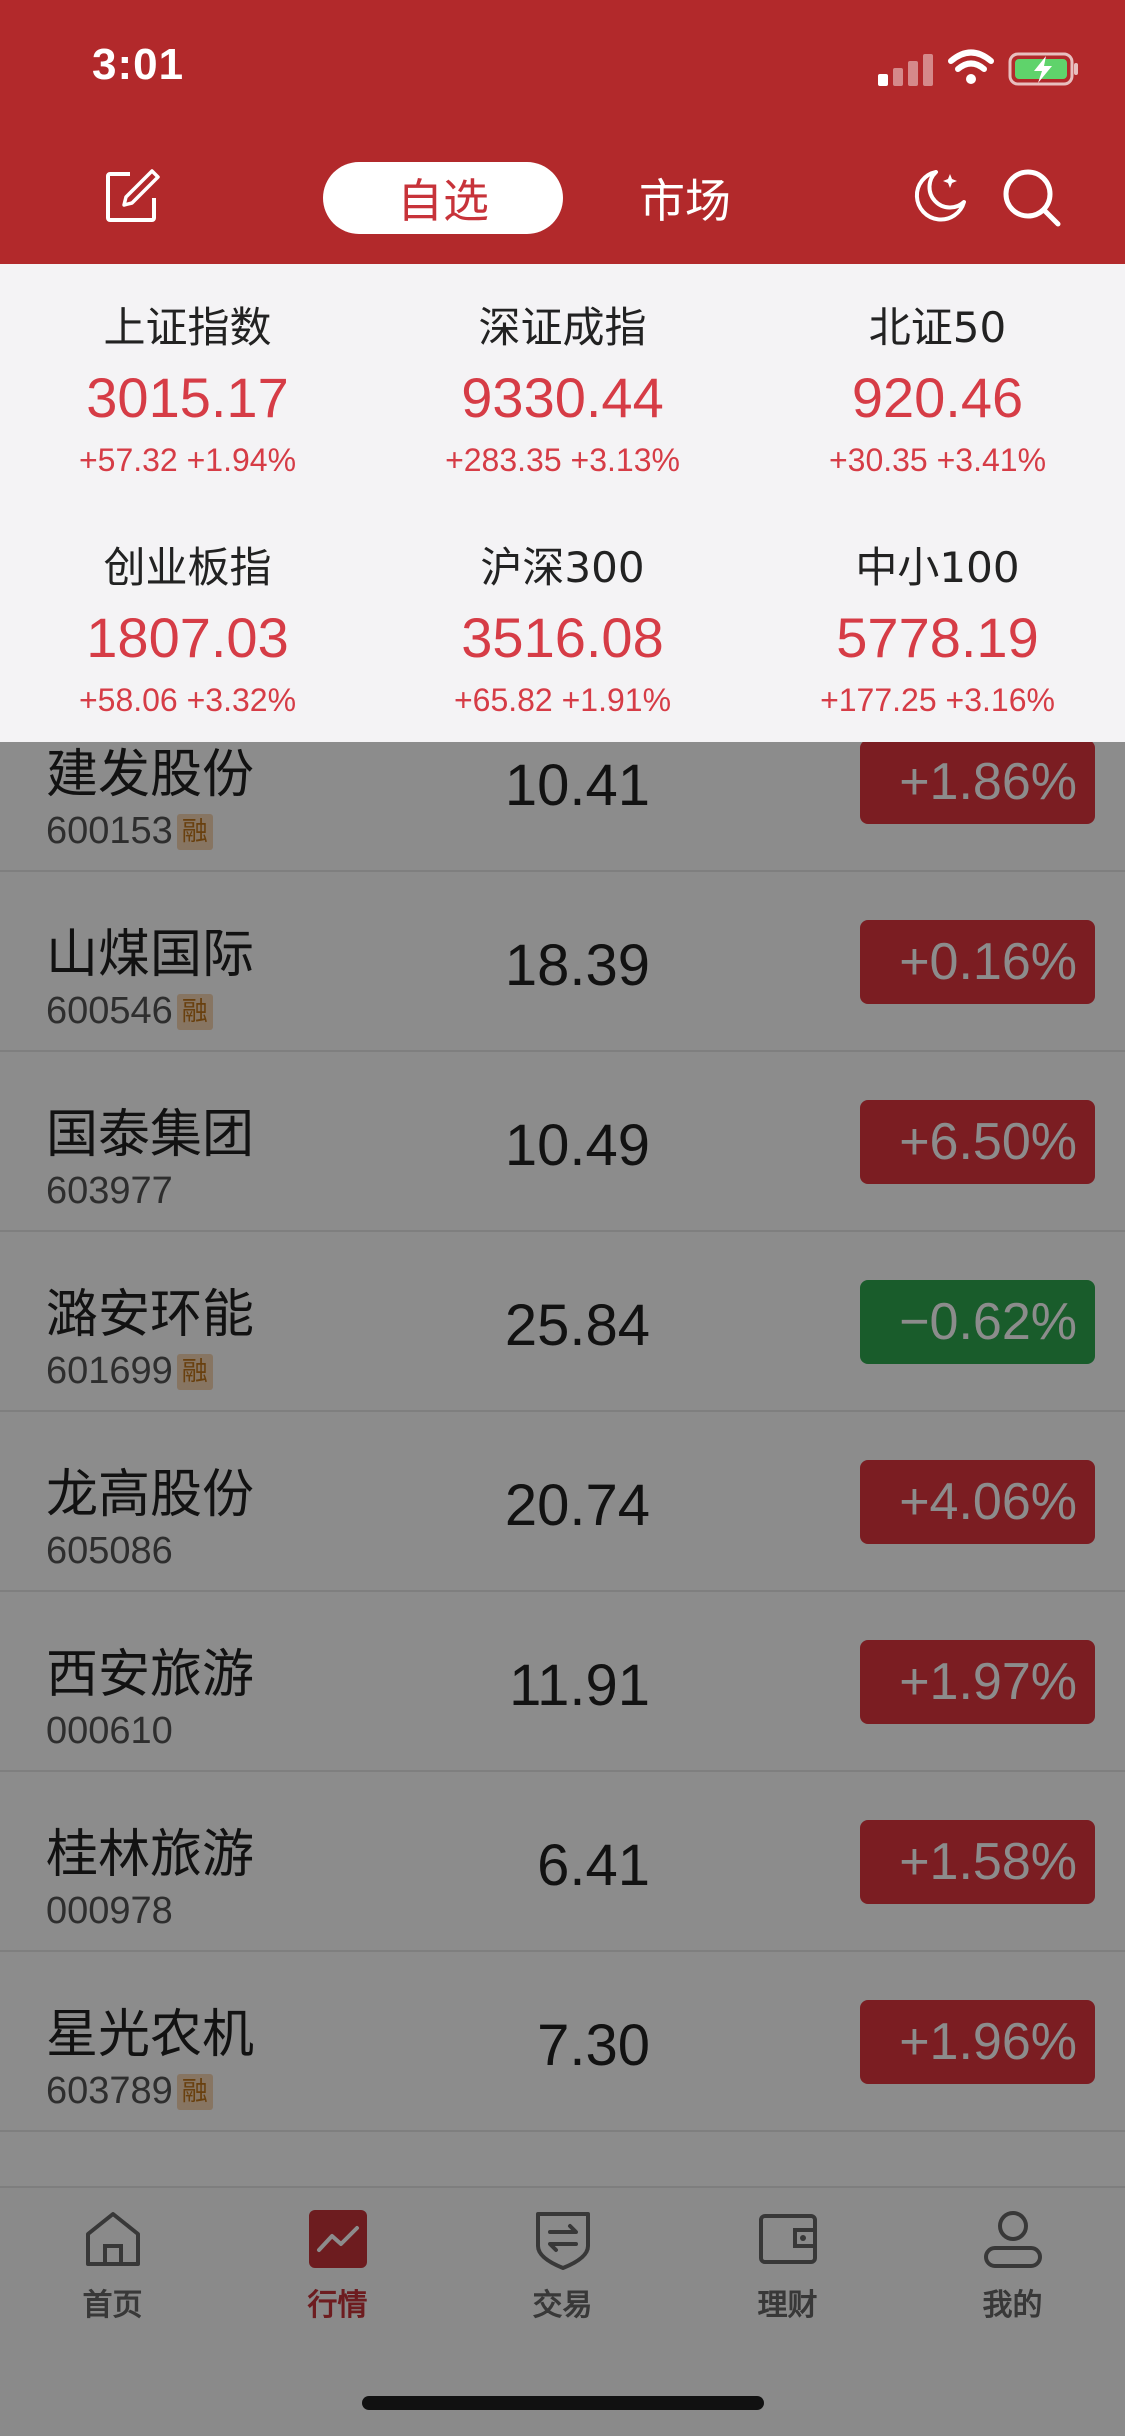 The height and width of the screenshot is (2436, 1125). I want to click on index-name: 北证50, so click(937, 327).